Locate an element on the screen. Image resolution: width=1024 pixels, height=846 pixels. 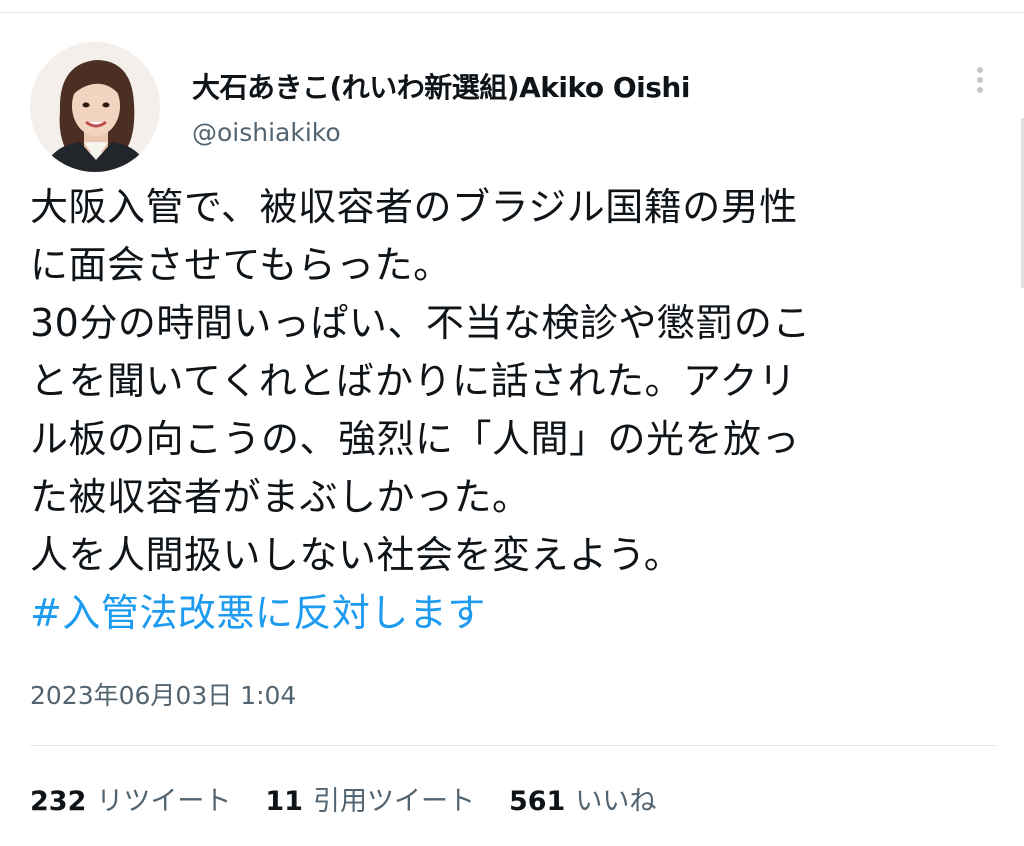
tweet-text-line: 大阪入管で、被収容者のブラジル国籍の男性 is located at coordinates (414, 207).